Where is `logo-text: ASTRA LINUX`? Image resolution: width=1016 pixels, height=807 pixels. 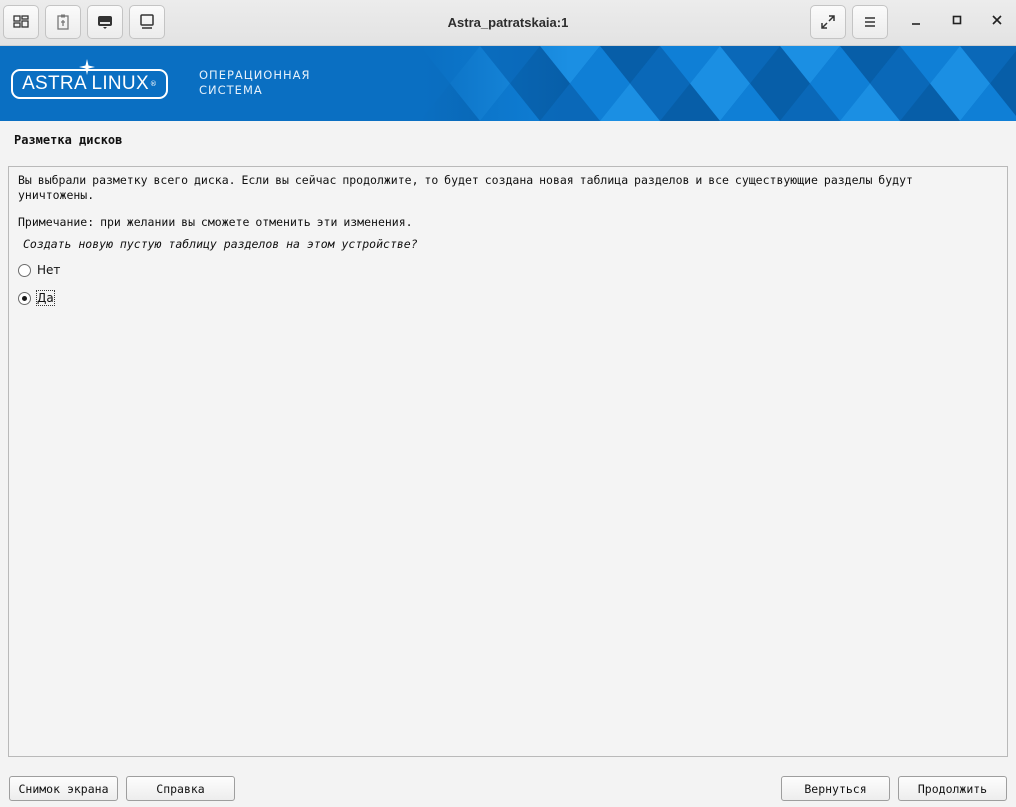 logo-text: ASTRA LINUX is located at coordinates (85, 83).